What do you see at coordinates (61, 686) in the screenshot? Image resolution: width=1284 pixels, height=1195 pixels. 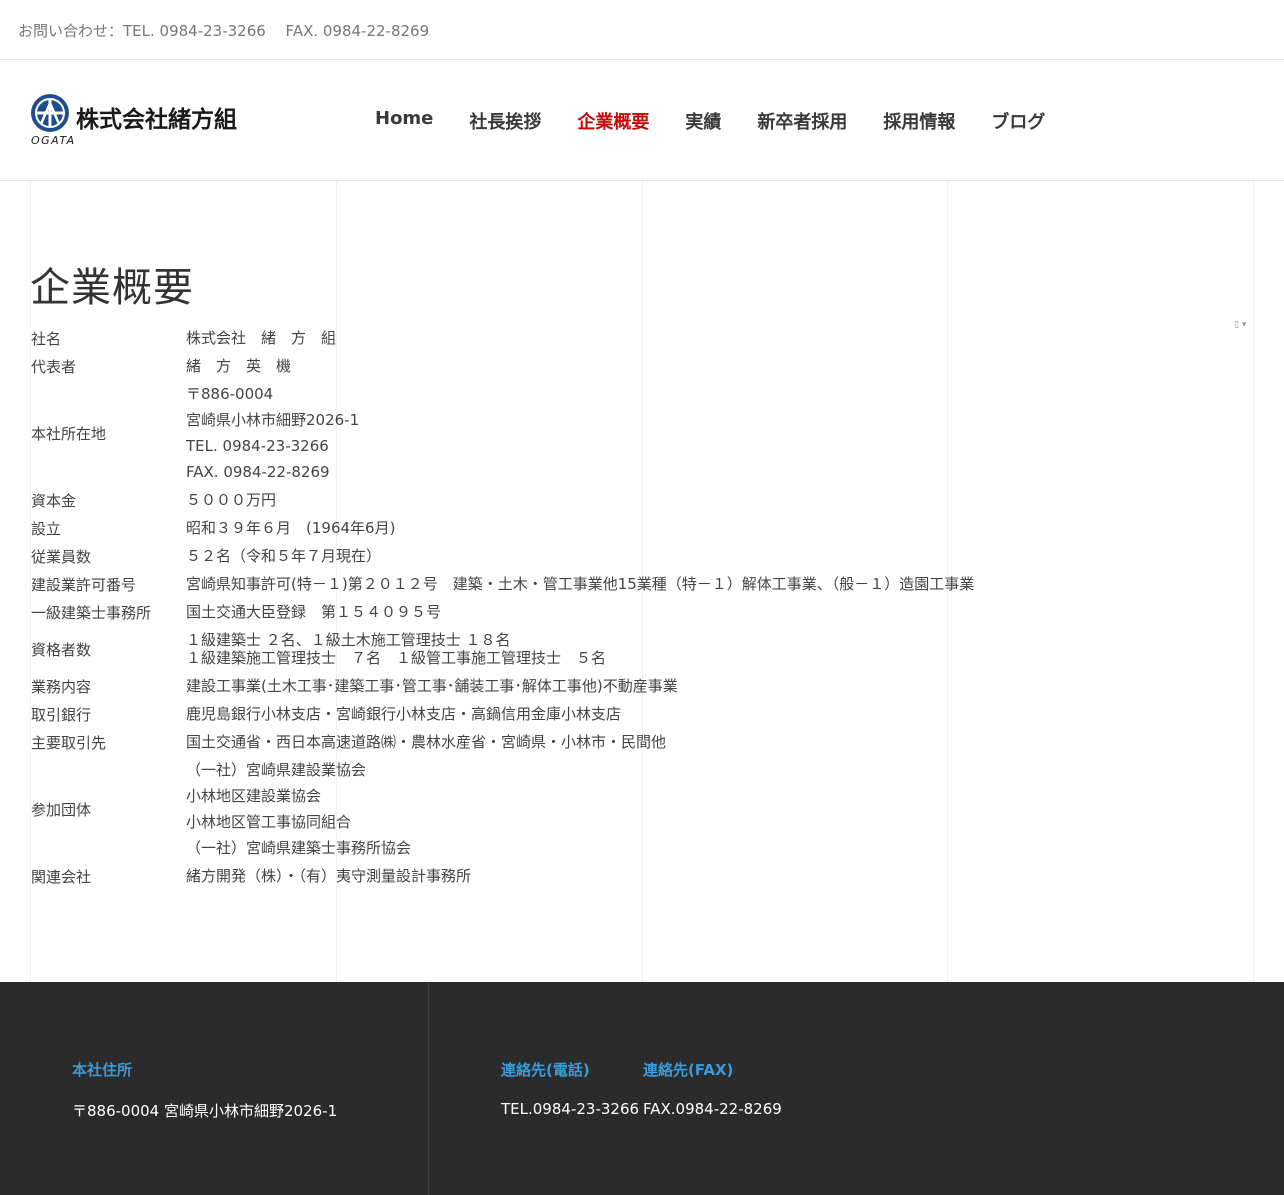 I see `info-label: 業務内容` at bounding box center [61, 686].